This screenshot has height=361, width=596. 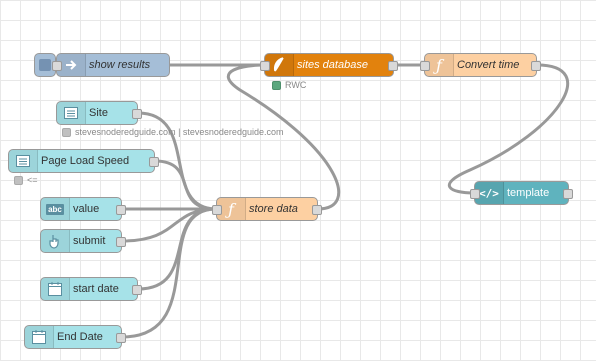 I want to click on node-convert-time: ƒ Convert time, so click(x=480, y=65).